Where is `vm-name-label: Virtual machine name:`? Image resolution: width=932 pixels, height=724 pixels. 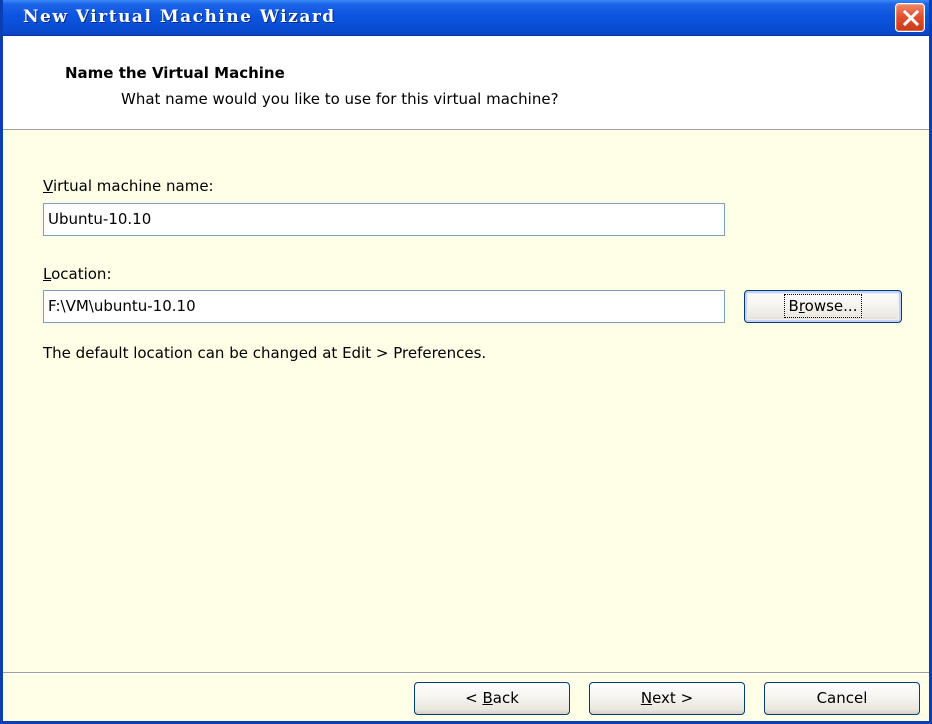
vm-name-label: Virtual machine name: is located at coordinates (128, 186).